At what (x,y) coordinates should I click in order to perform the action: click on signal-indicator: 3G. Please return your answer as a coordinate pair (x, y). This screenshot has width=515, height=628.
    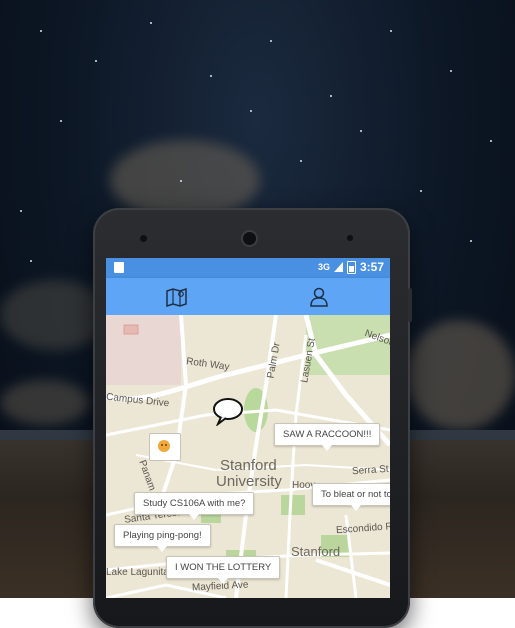
    Looking at the image, I should click on (323, 267).